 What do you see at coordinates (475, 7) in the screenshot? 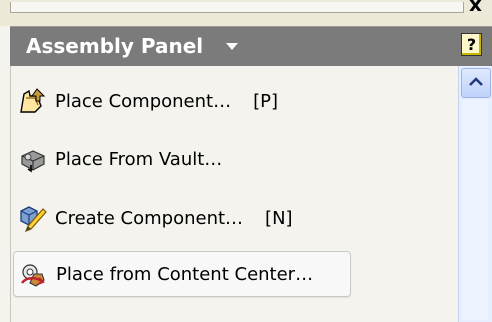
I see `close-icon: x` at bounding box center [475, 7].